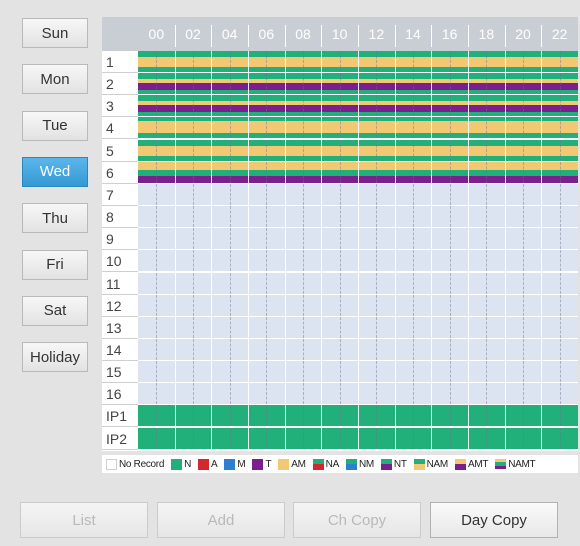 The image size is (580, 546). I want to click on day-button-thu: Thu, so click(55, 218).